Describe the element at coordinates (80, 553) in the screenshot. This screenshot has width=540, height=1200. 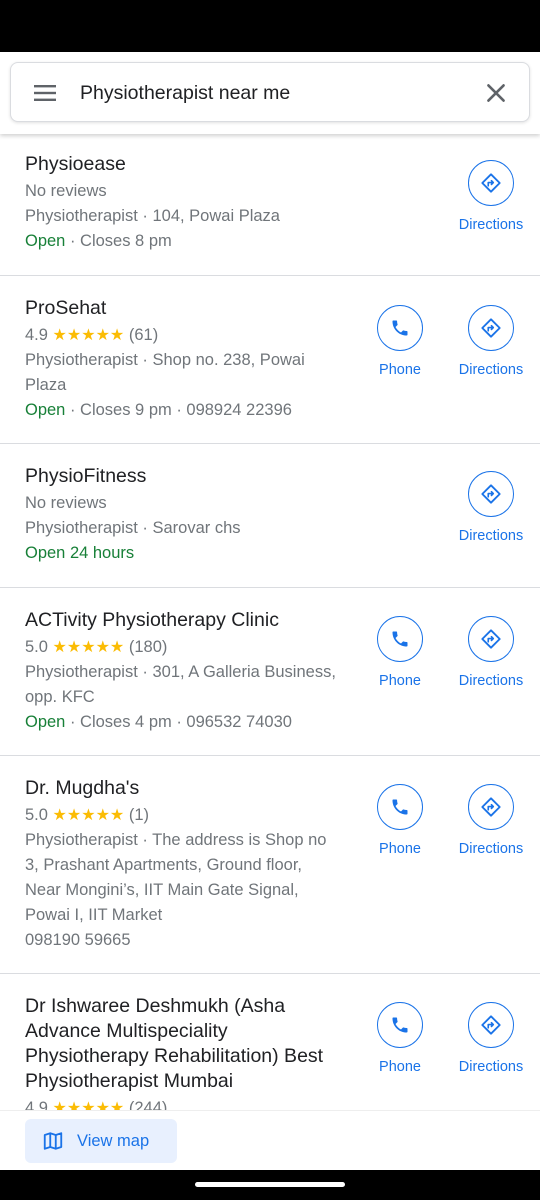
I see `open-status: Open 24 hours` at that location.